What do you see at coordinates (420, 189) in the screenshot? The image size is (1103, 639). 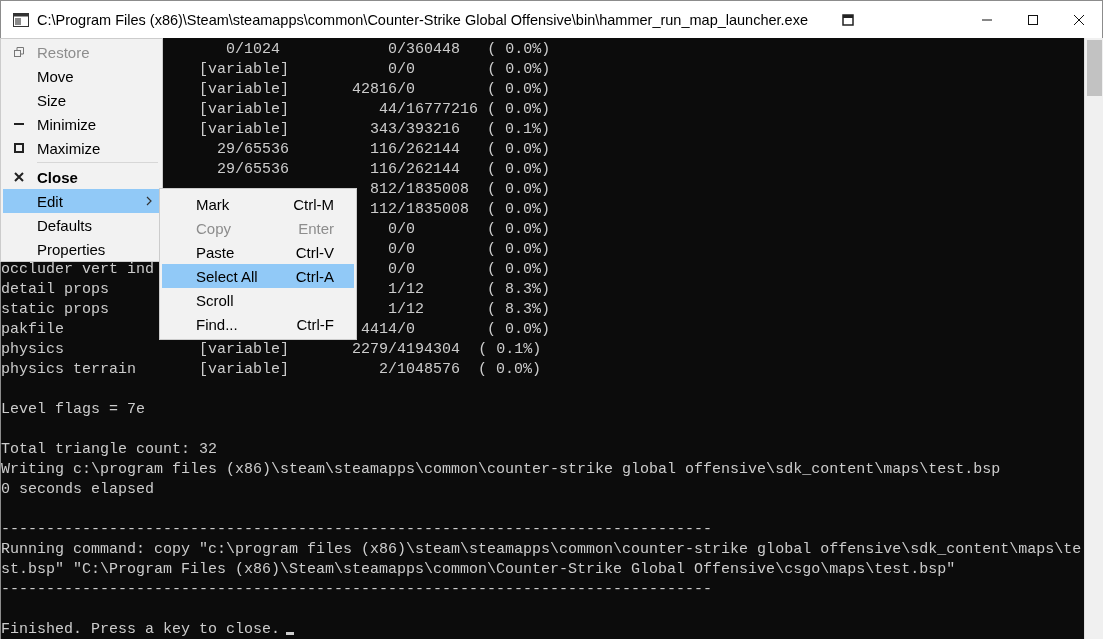 I see `console-text: 812/1835008` at bounding box center [420, 189].